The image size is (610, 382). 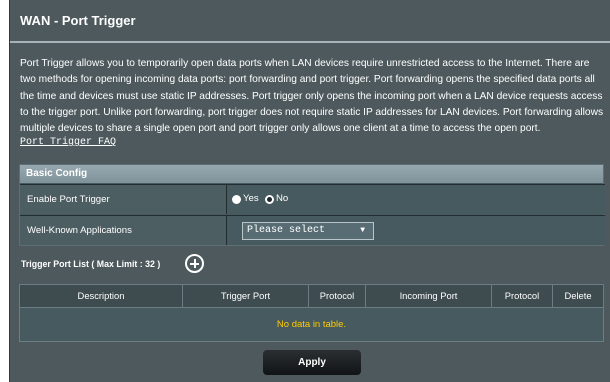 What do you see at coordinates (286, 230) in the screenshot?
I see `well-known-apps-value: Please select` at bounding box center [286, 230].